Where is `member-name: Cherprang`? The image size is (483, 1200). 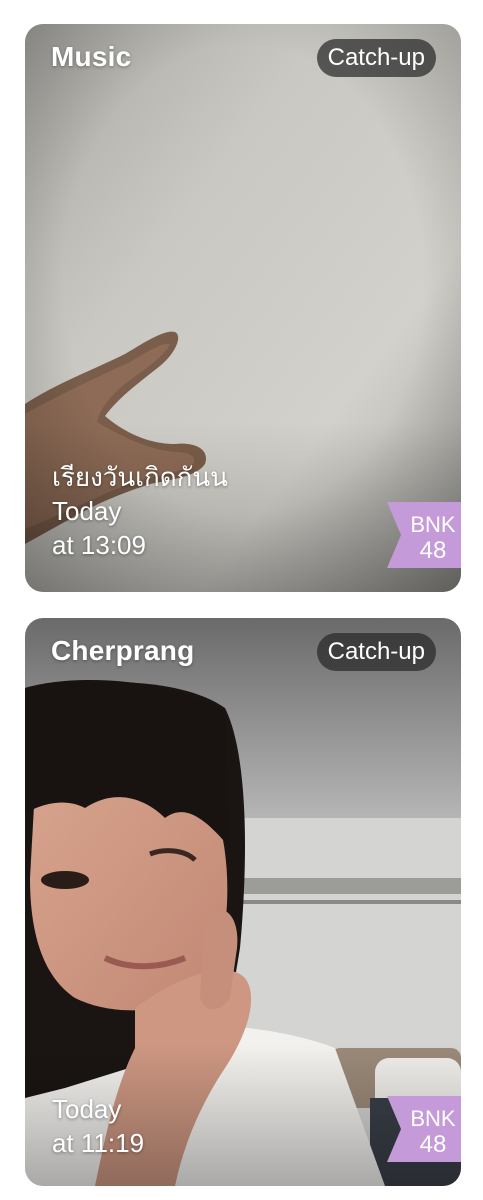
member-name: Cherprang is located at coordinates (122, 651).